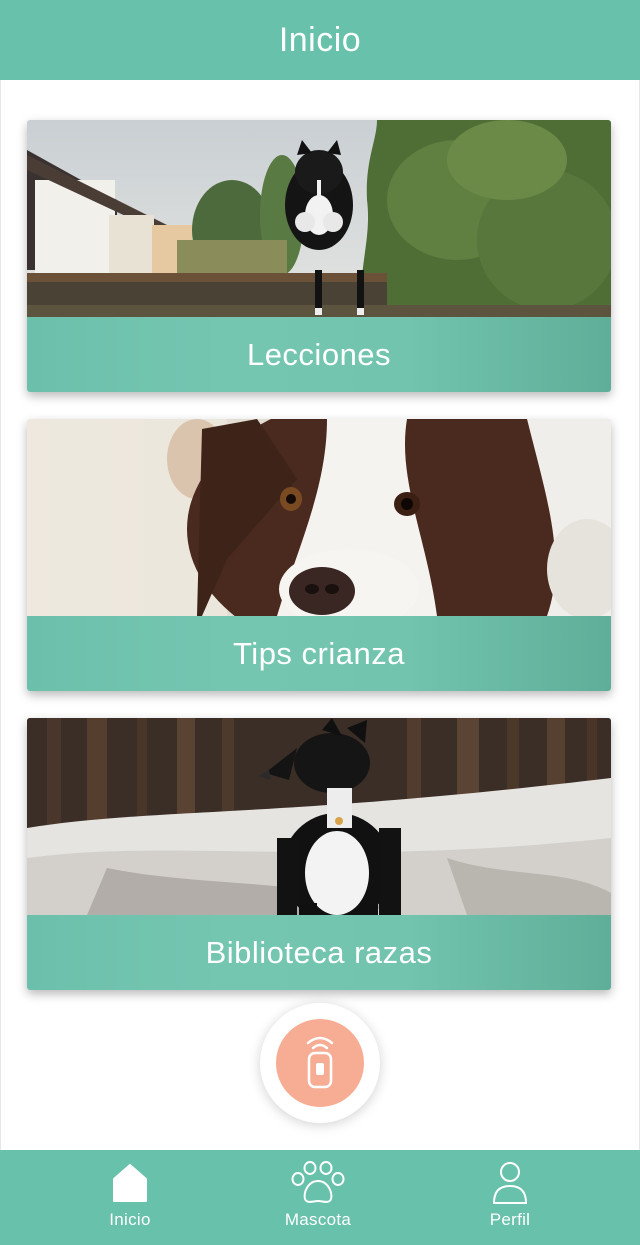  I want to click on home-icon, so click(130, 1183).